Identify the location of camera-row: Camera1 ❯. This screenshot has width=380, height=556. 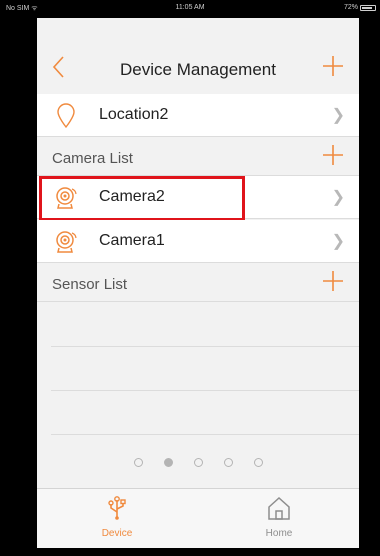
(198, 241).